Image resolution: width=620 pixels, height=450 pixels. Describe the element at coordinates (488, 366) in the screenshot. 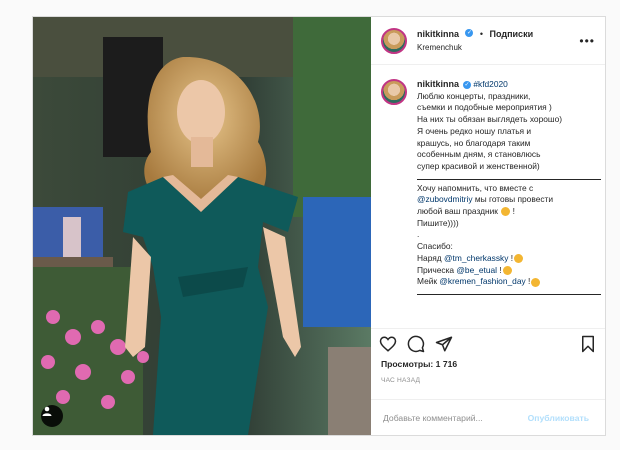

I see `views-count: Просмотры: 1 716` at that location.